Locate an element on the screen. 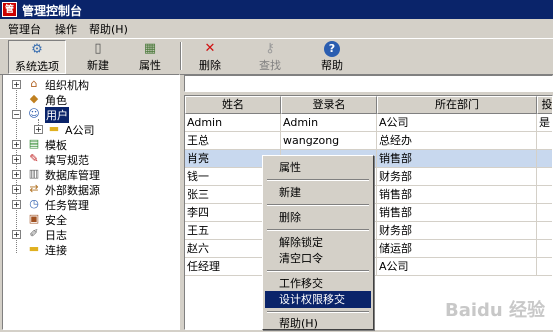 The width and height of the screenshot is (553, 332). system-options-icon: ⚙ is located at coordinates (37, 49).